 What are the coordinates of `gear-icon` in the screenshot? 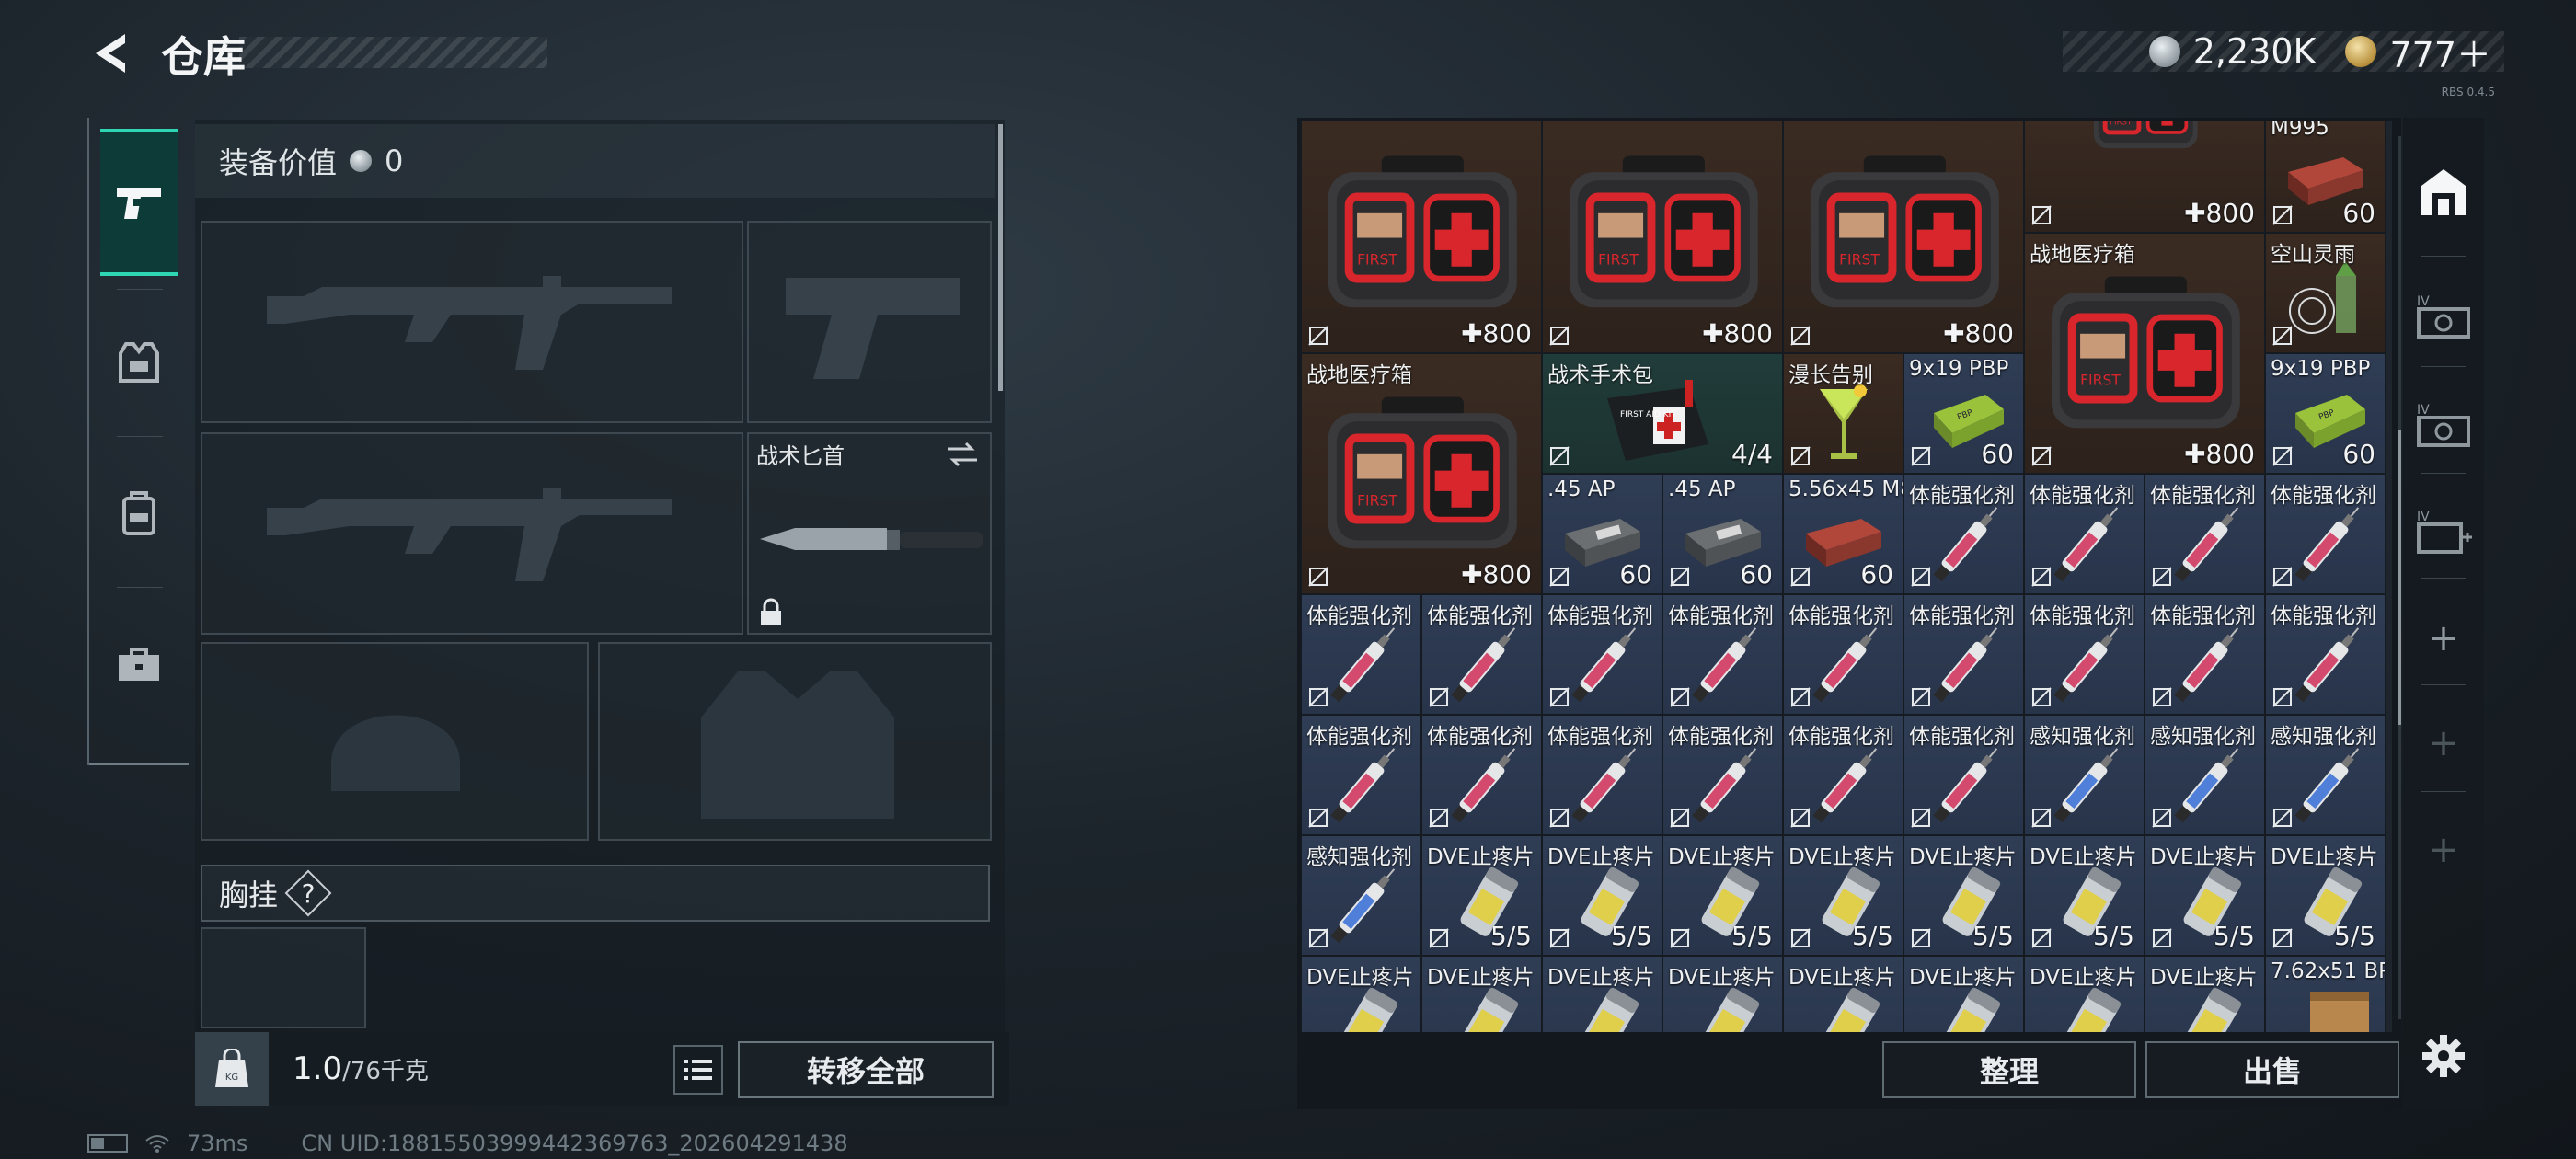 It's located at (2443, 1056).